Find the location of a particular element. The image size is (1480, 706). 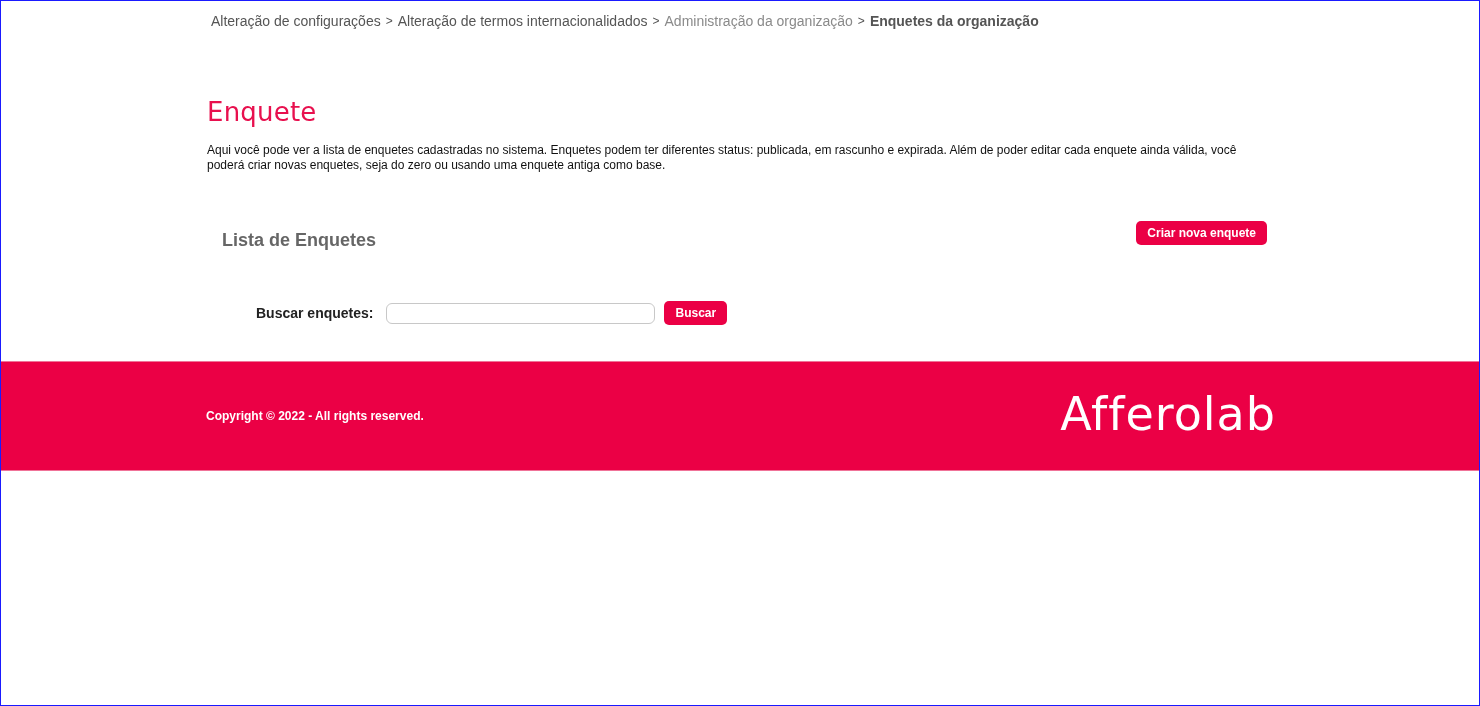

page-title: Enquete is located at coordinates (262, 112).